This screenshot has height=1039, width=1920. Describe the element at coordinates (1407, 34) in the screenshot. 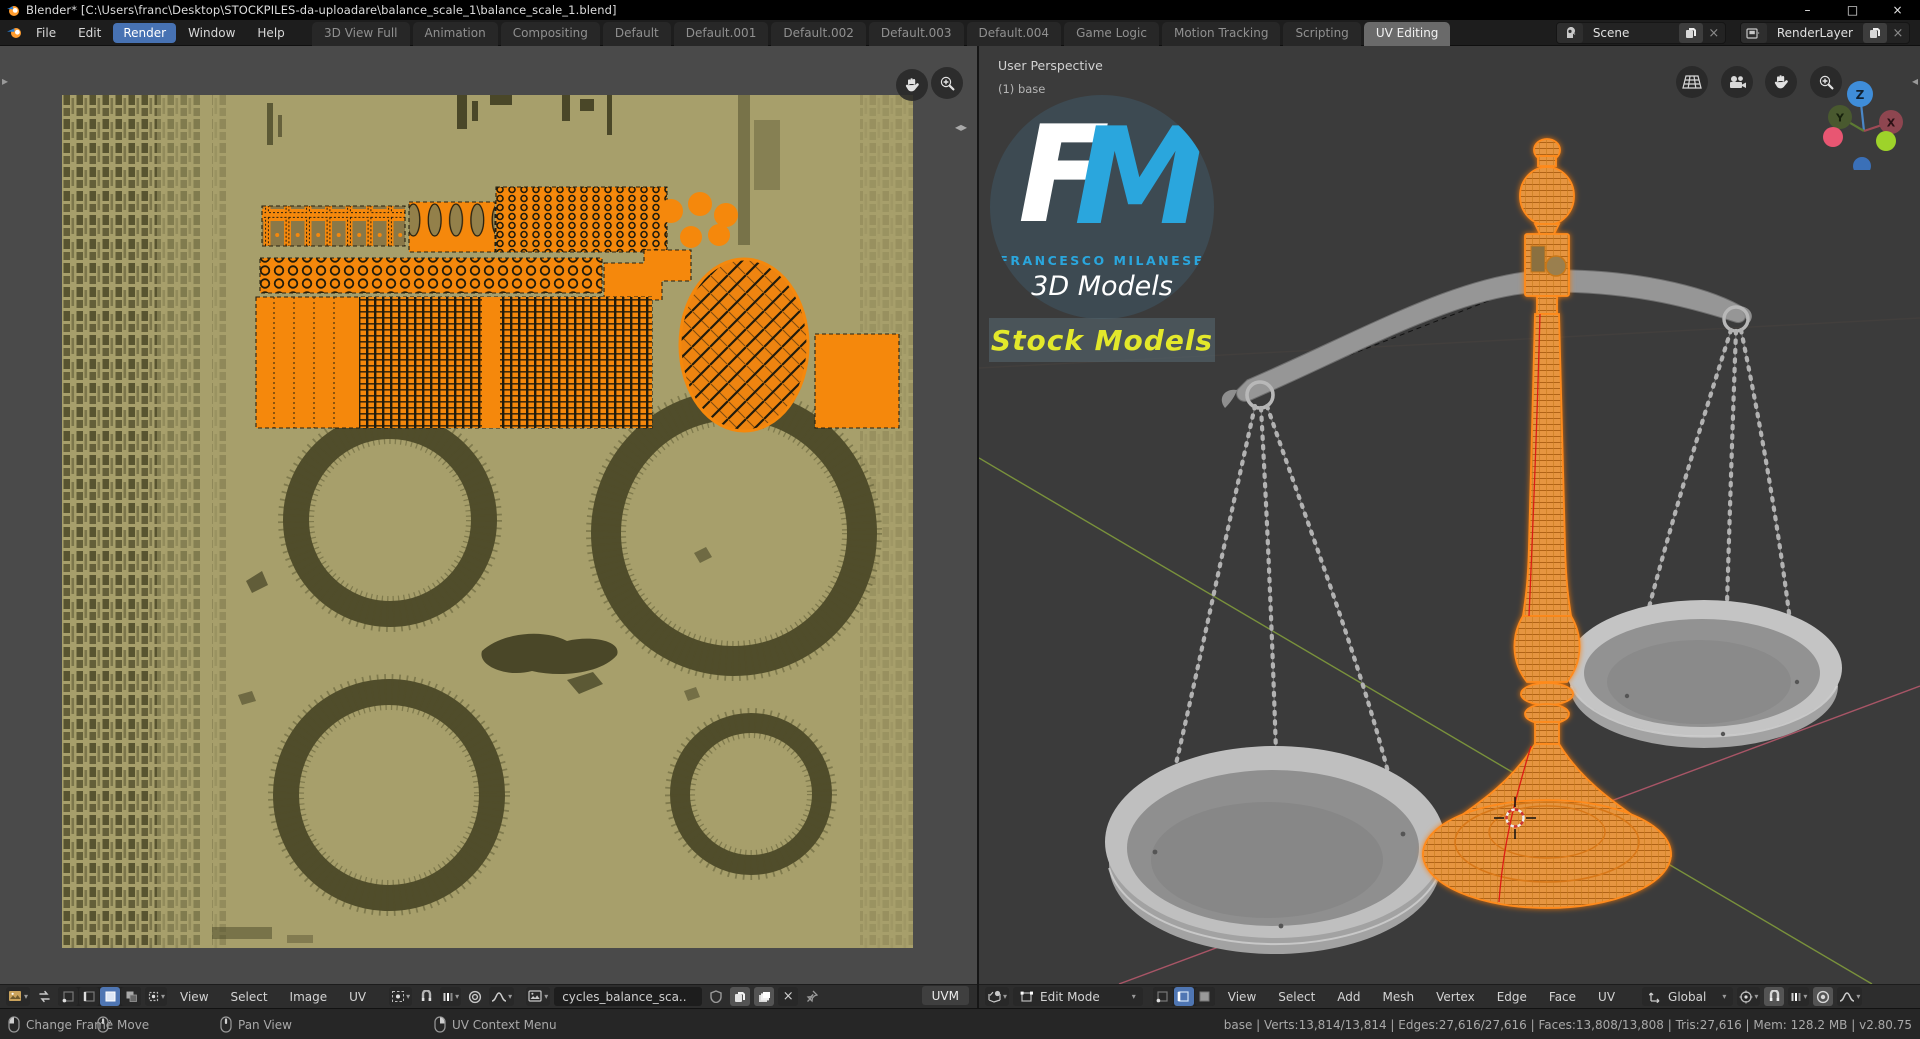

I see `tab-uv-editing: UV Editing` at that location.